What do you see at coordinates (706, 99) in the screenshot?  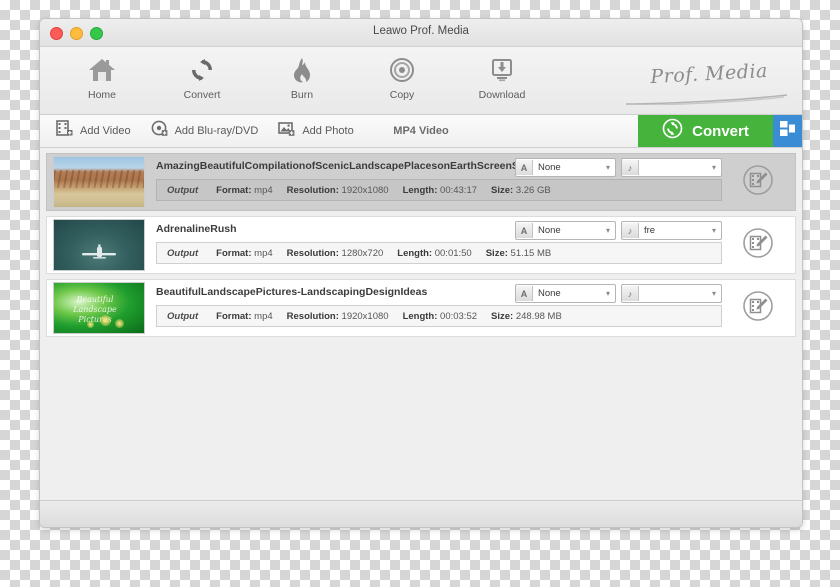 I see `brand-swoosh-icon` at bounding box center [706, 99].